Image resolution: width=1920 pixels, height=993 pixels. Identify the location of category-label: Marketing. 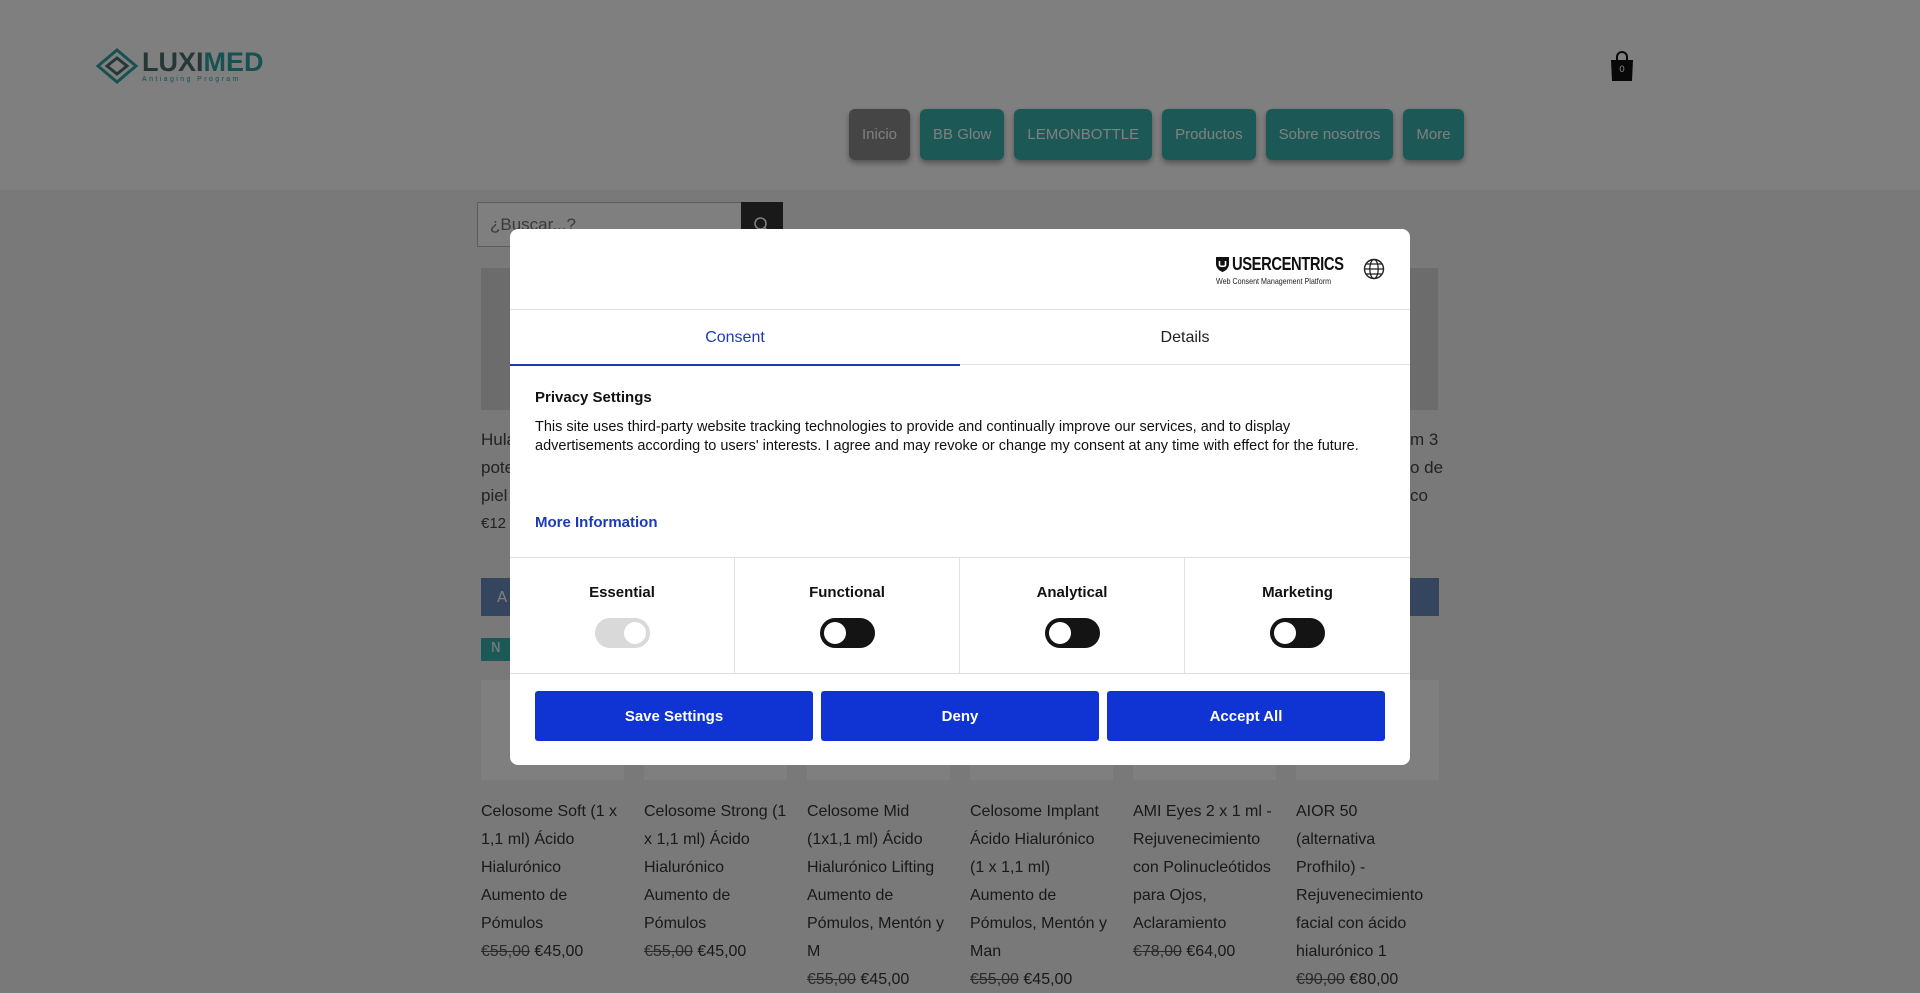
(1297, 592).